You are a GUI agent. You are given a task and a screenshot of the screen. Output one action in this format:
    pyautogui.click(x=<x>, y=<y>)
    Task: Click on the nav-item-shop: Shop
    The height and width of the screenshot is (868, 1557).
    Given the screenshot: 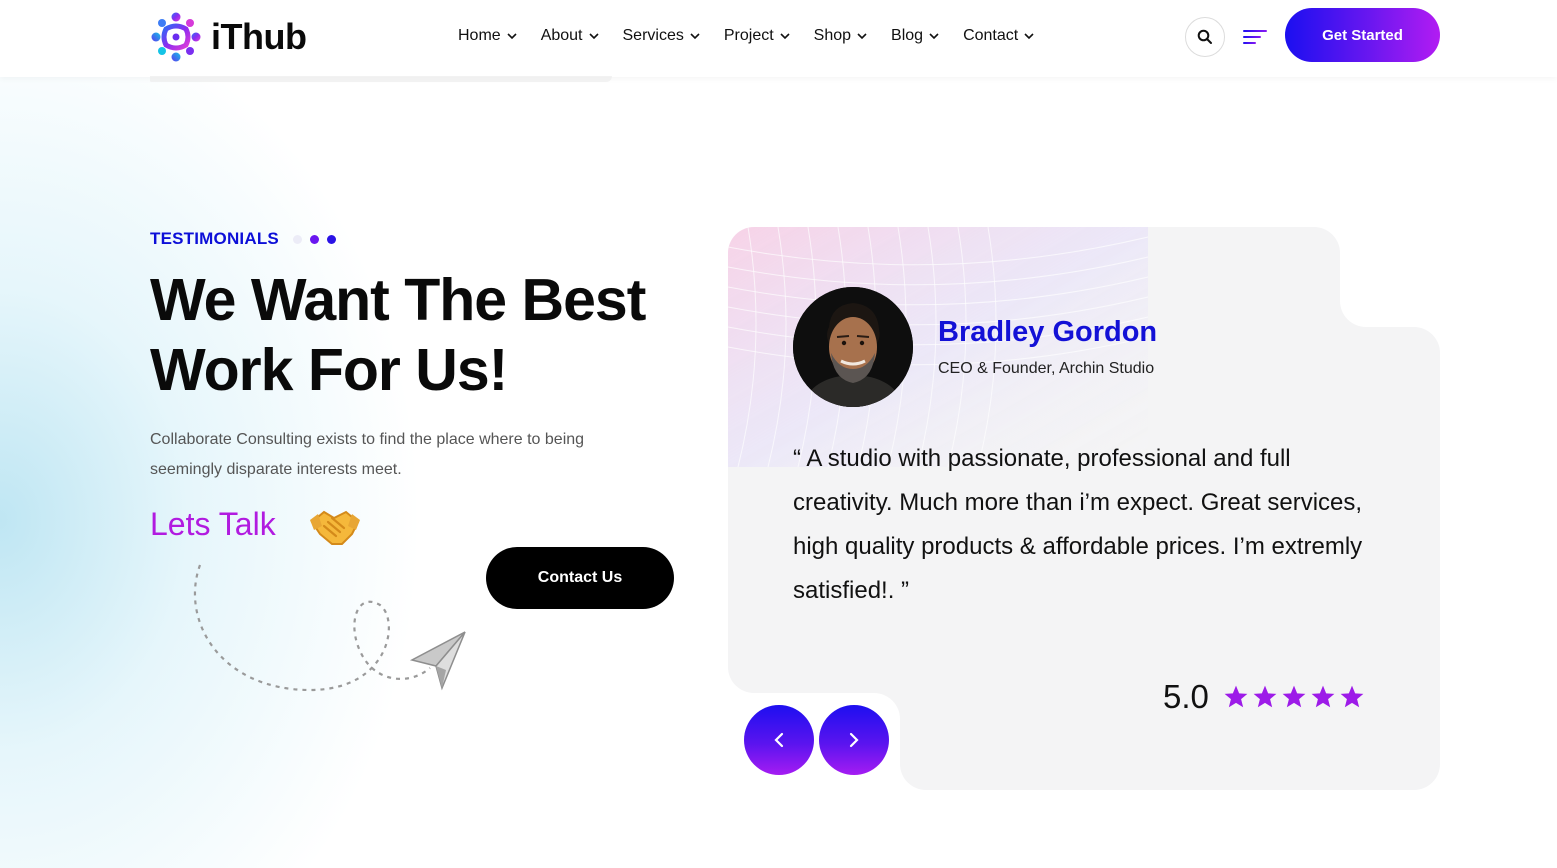 What is the action you would take?
    pyautogui.click(x=840, y=36)
    